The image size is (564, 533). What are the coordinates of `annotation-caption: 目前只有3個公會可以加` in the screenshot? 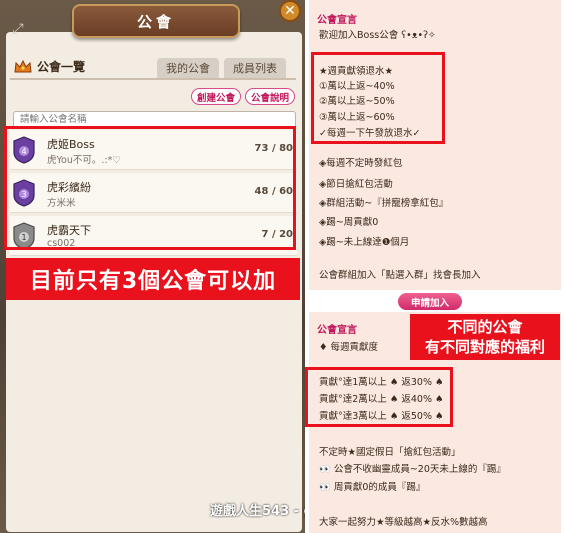 It's located at (153, 279).